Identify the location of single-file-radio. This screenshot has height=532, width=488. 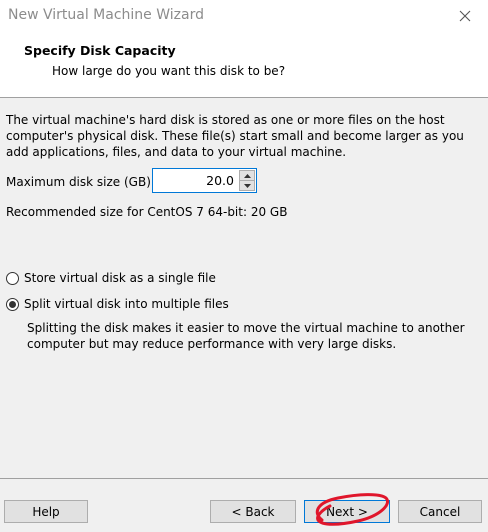
(12, 278).